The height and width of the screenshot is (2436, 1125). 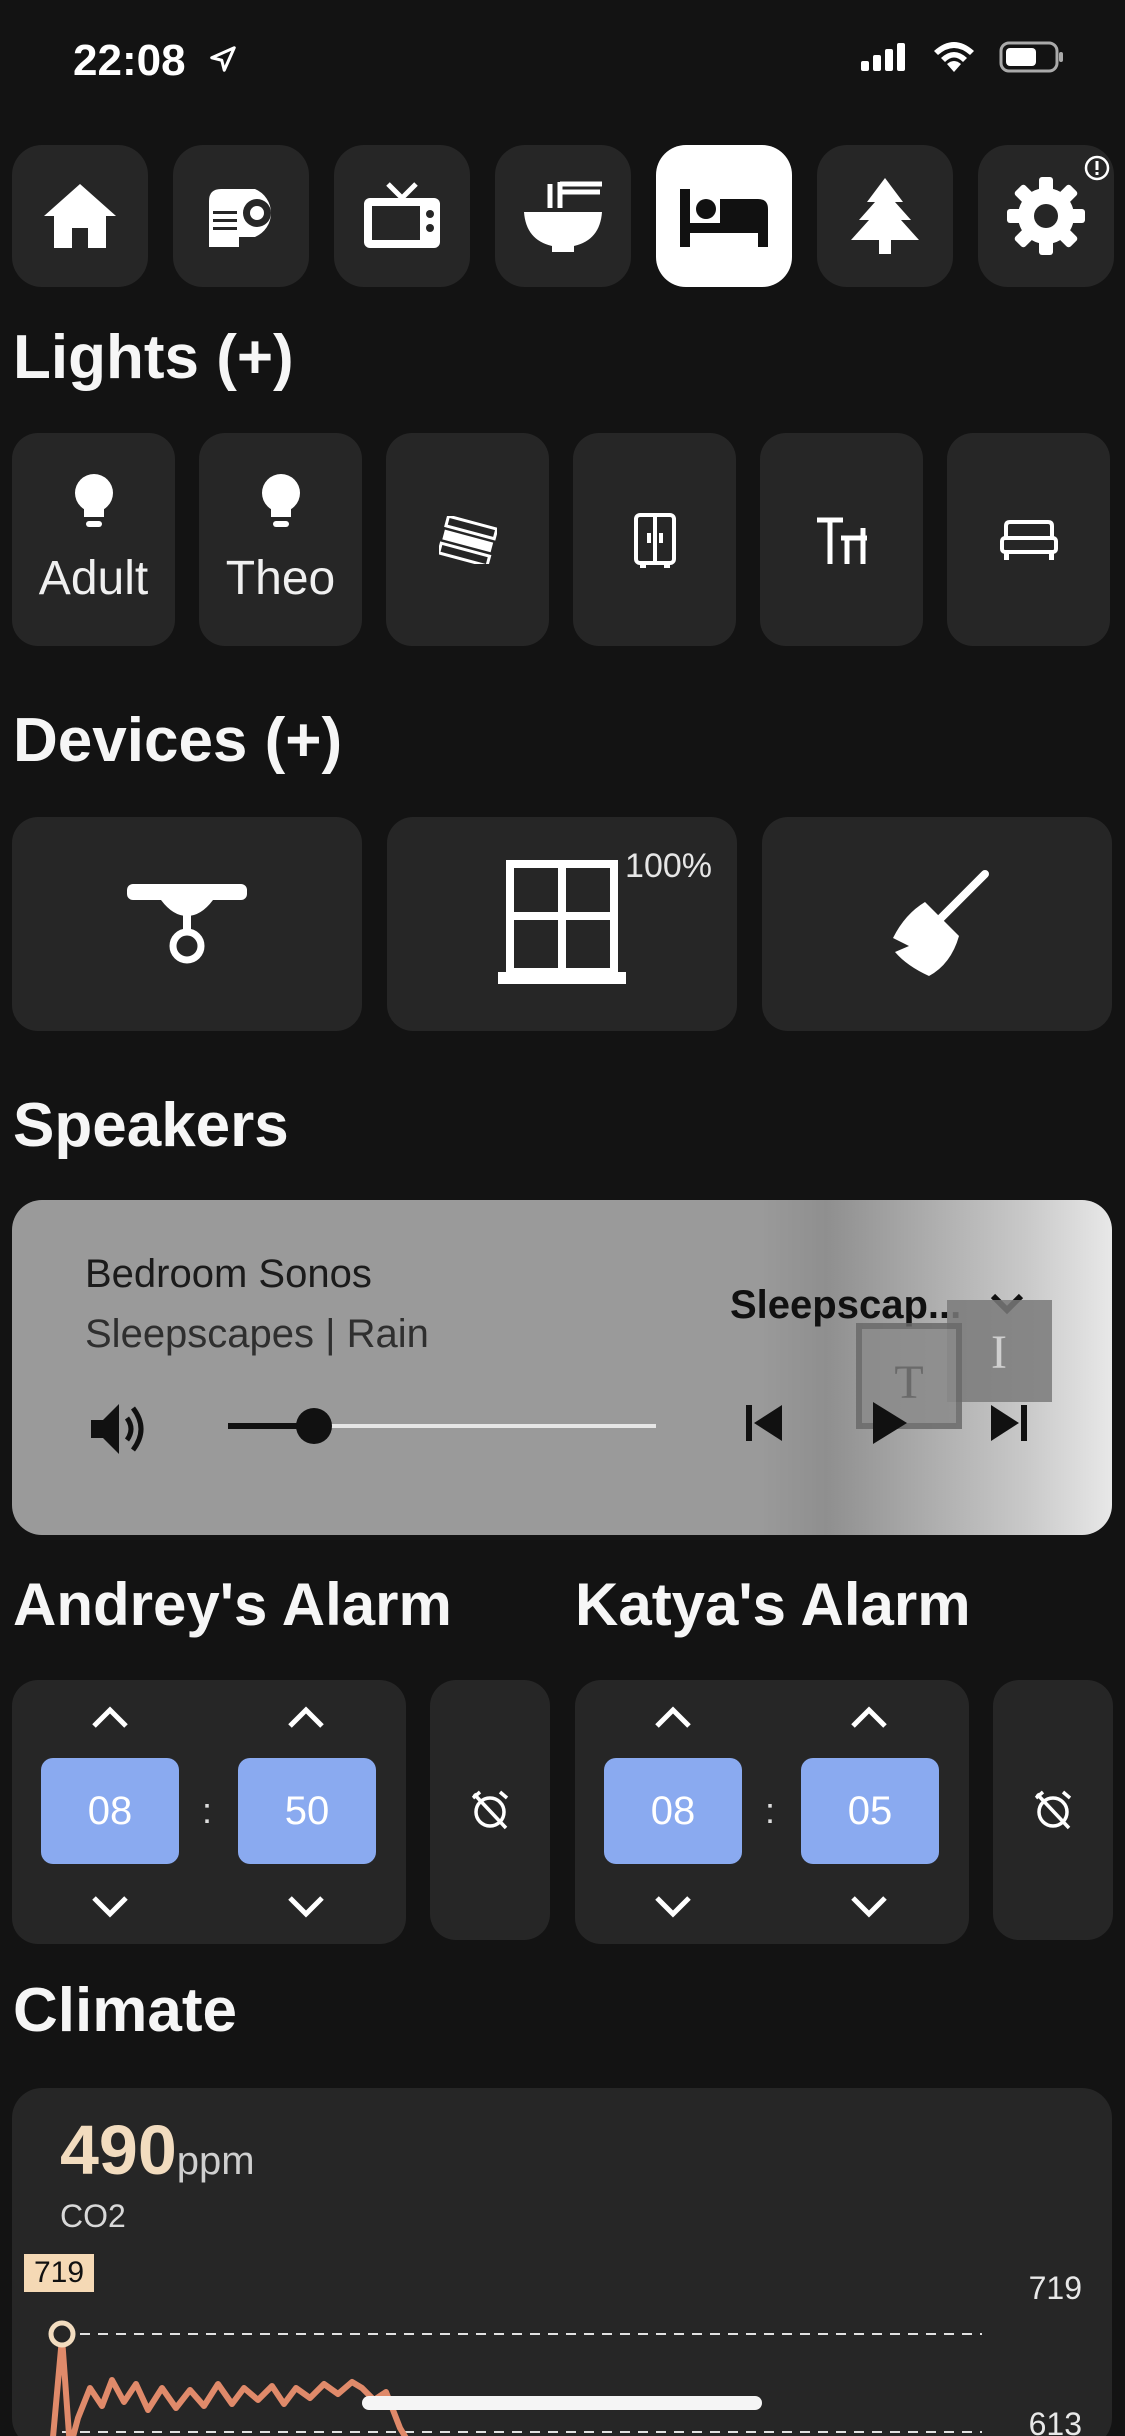 I want to click on speakers-heading: Speakers, so click(x=151, y=1125).